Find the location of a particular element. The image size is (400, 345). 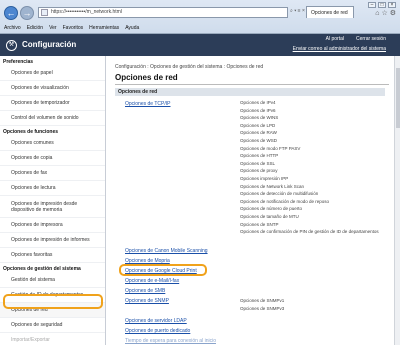

email-ifax-link: Opciones de e-Mail/I-fax is located at coordinates (152, 281).